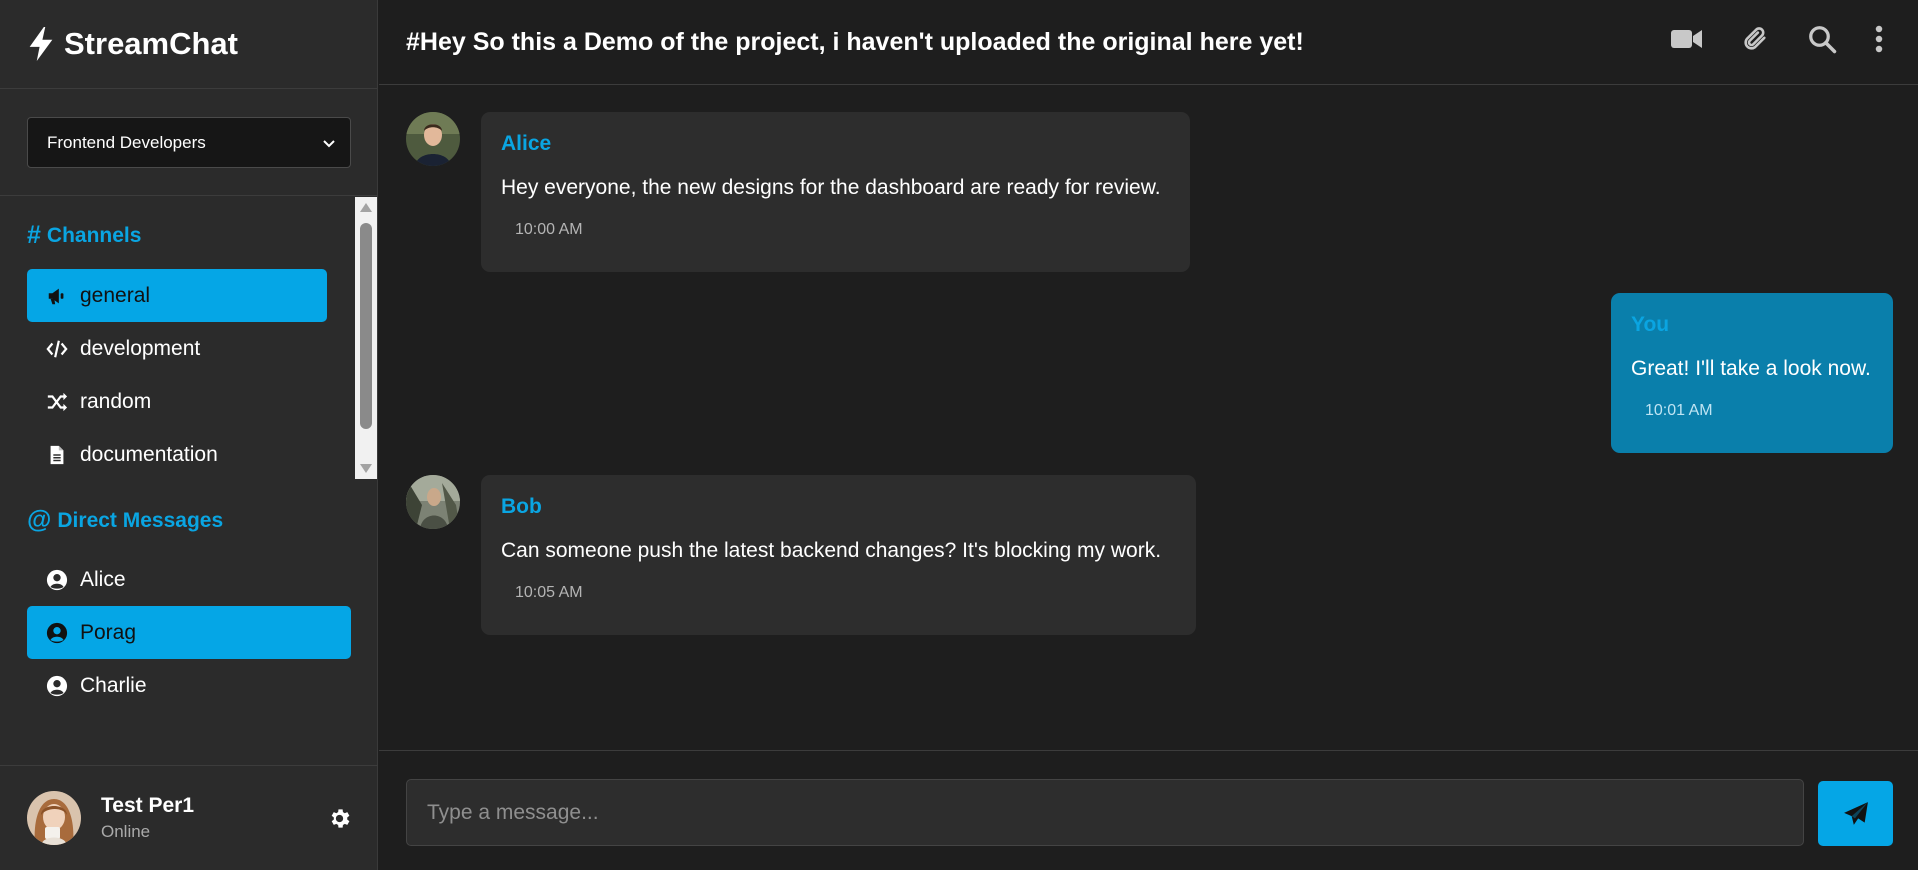 This screenshot has width=1918, height=870. I want to click on lightning-icon, so click(41, 44).